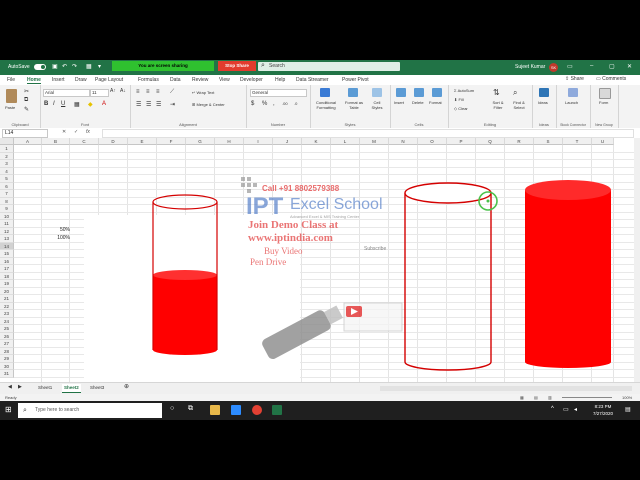 Image resolution: width=640 pixels, height=480 pixels. What do you see at coordinates (64, 132) in the screenshot?
I see `cancel-icon: ✕` at bounding box center [64, 132].